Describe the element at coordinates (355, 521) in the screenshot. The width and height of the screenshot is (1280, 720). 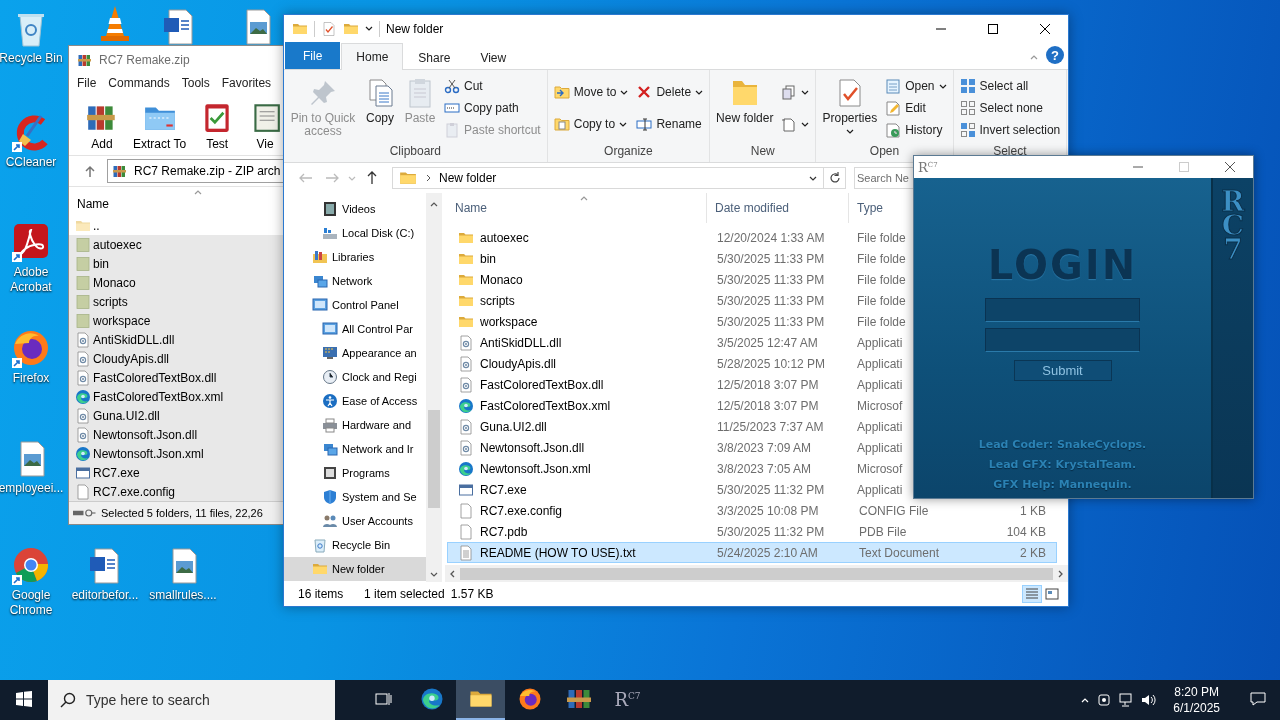
I see `nav-item: User Accounts` at that location.